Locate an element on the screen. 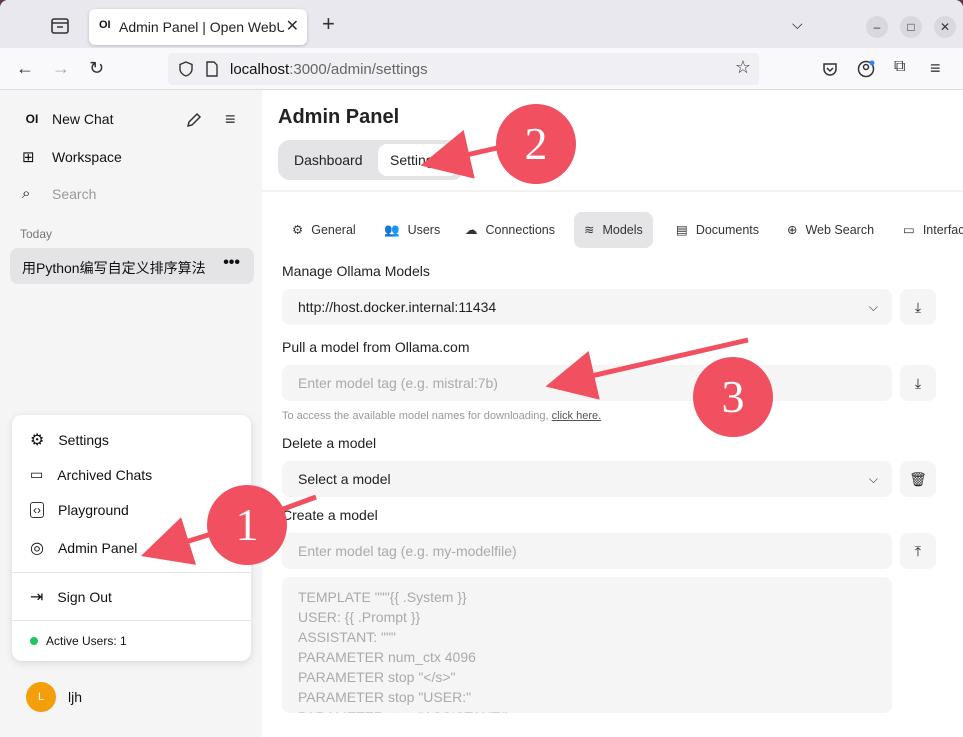 The height and width of the screenshot is (737, 963). shield-icon is located at coordinates (186, 69).